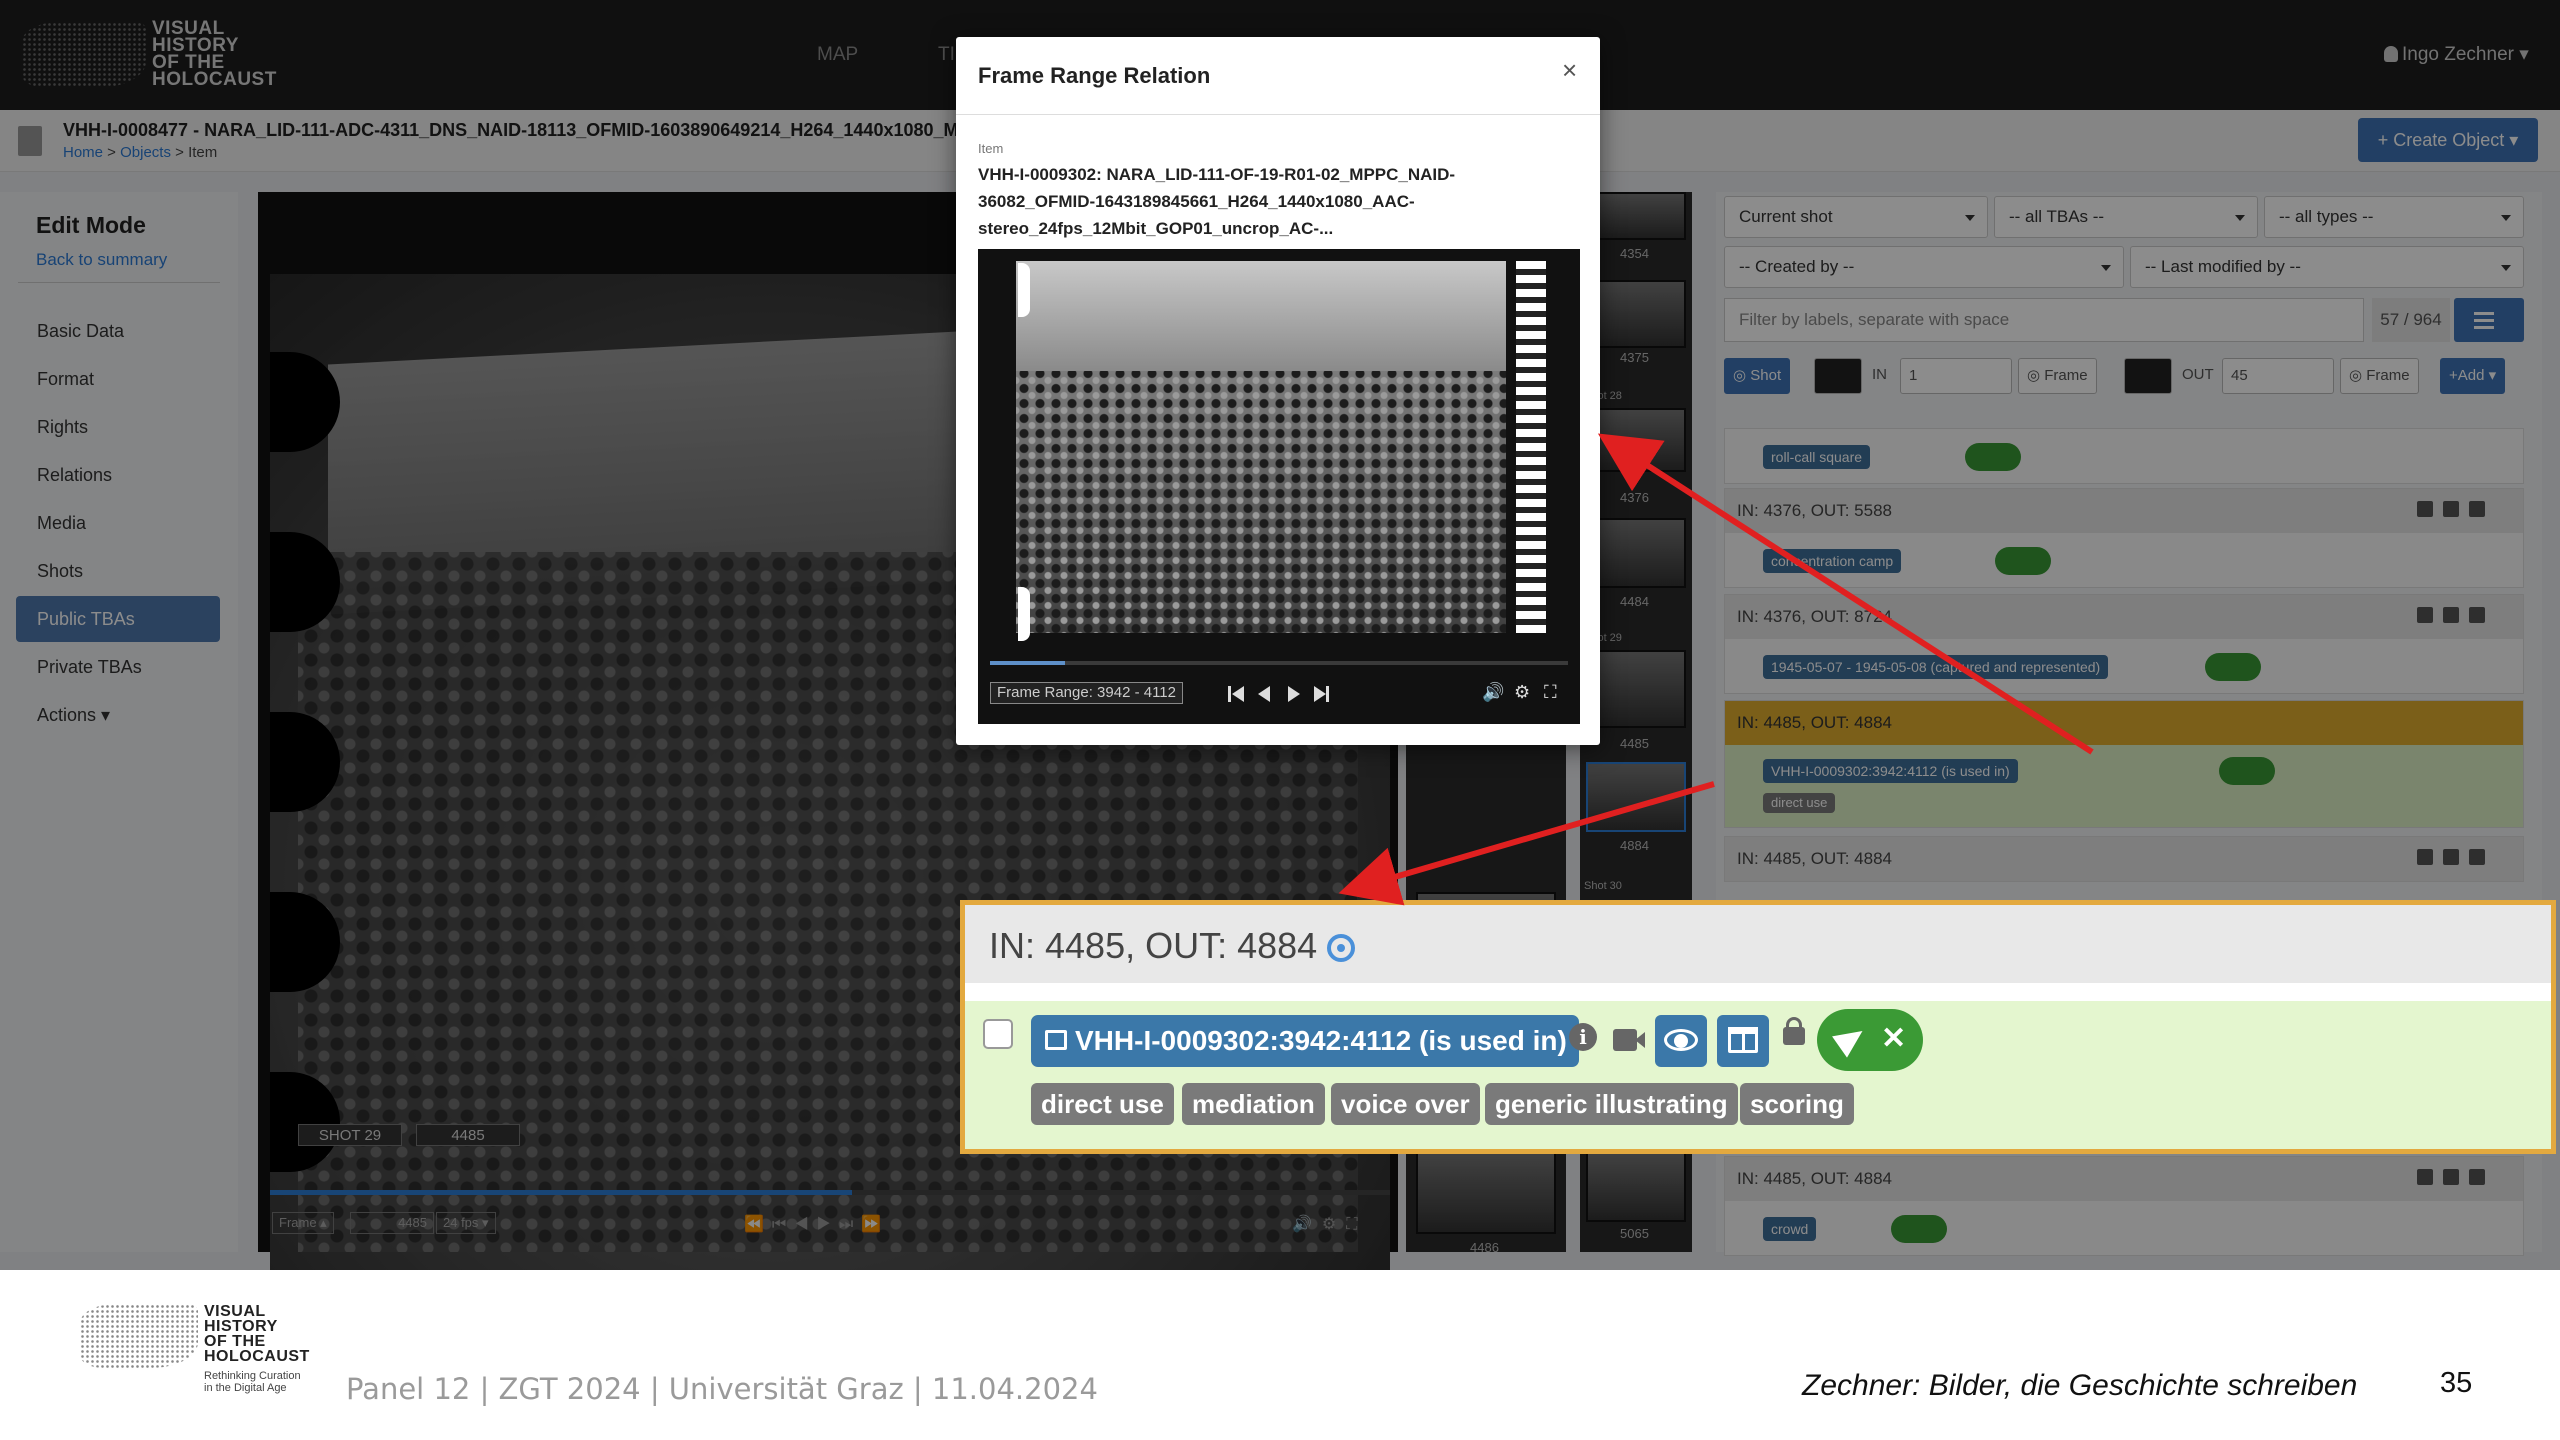  I want to click on footer-logo-tagline: Rethinking Curation in the Digital Age, so click(252, 1382).